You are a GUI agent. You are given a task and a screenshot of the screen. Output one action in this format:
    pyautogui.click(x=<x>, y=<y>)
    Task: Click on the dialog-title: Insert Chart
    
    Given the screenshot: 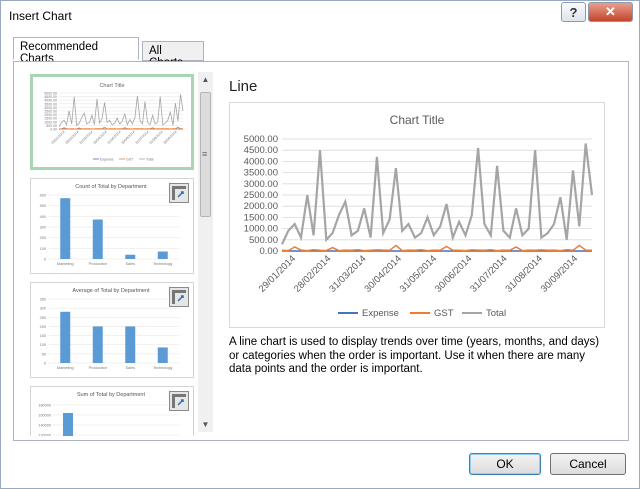 What is the action you would take?
    pyautogui.click(x=40, y=16)
    